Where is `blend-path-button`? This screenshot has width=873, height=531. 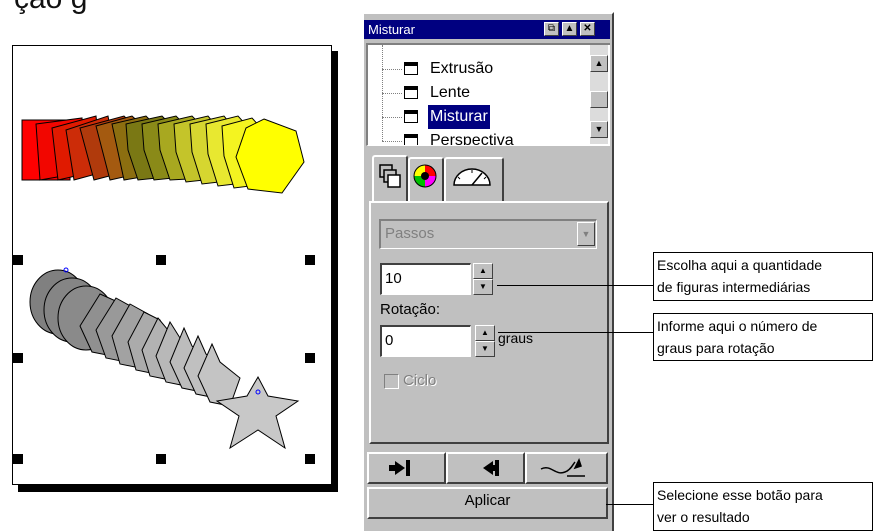 blend-path-button is located at coordinates (566, 468).